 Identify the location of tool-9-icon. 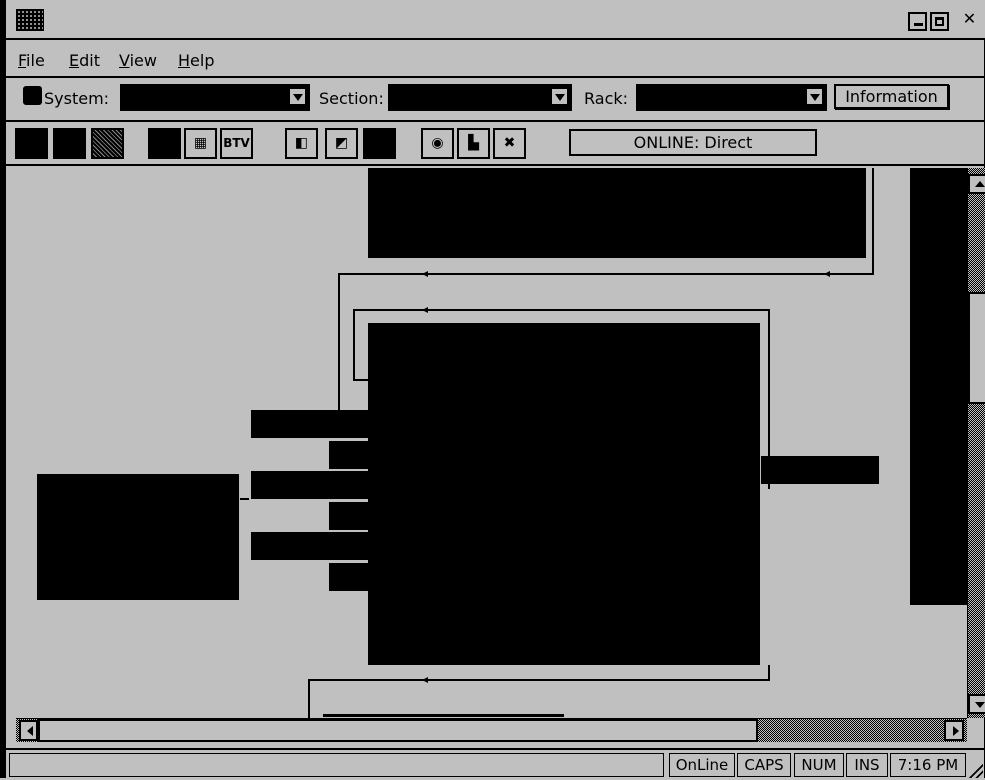
(379, 143).